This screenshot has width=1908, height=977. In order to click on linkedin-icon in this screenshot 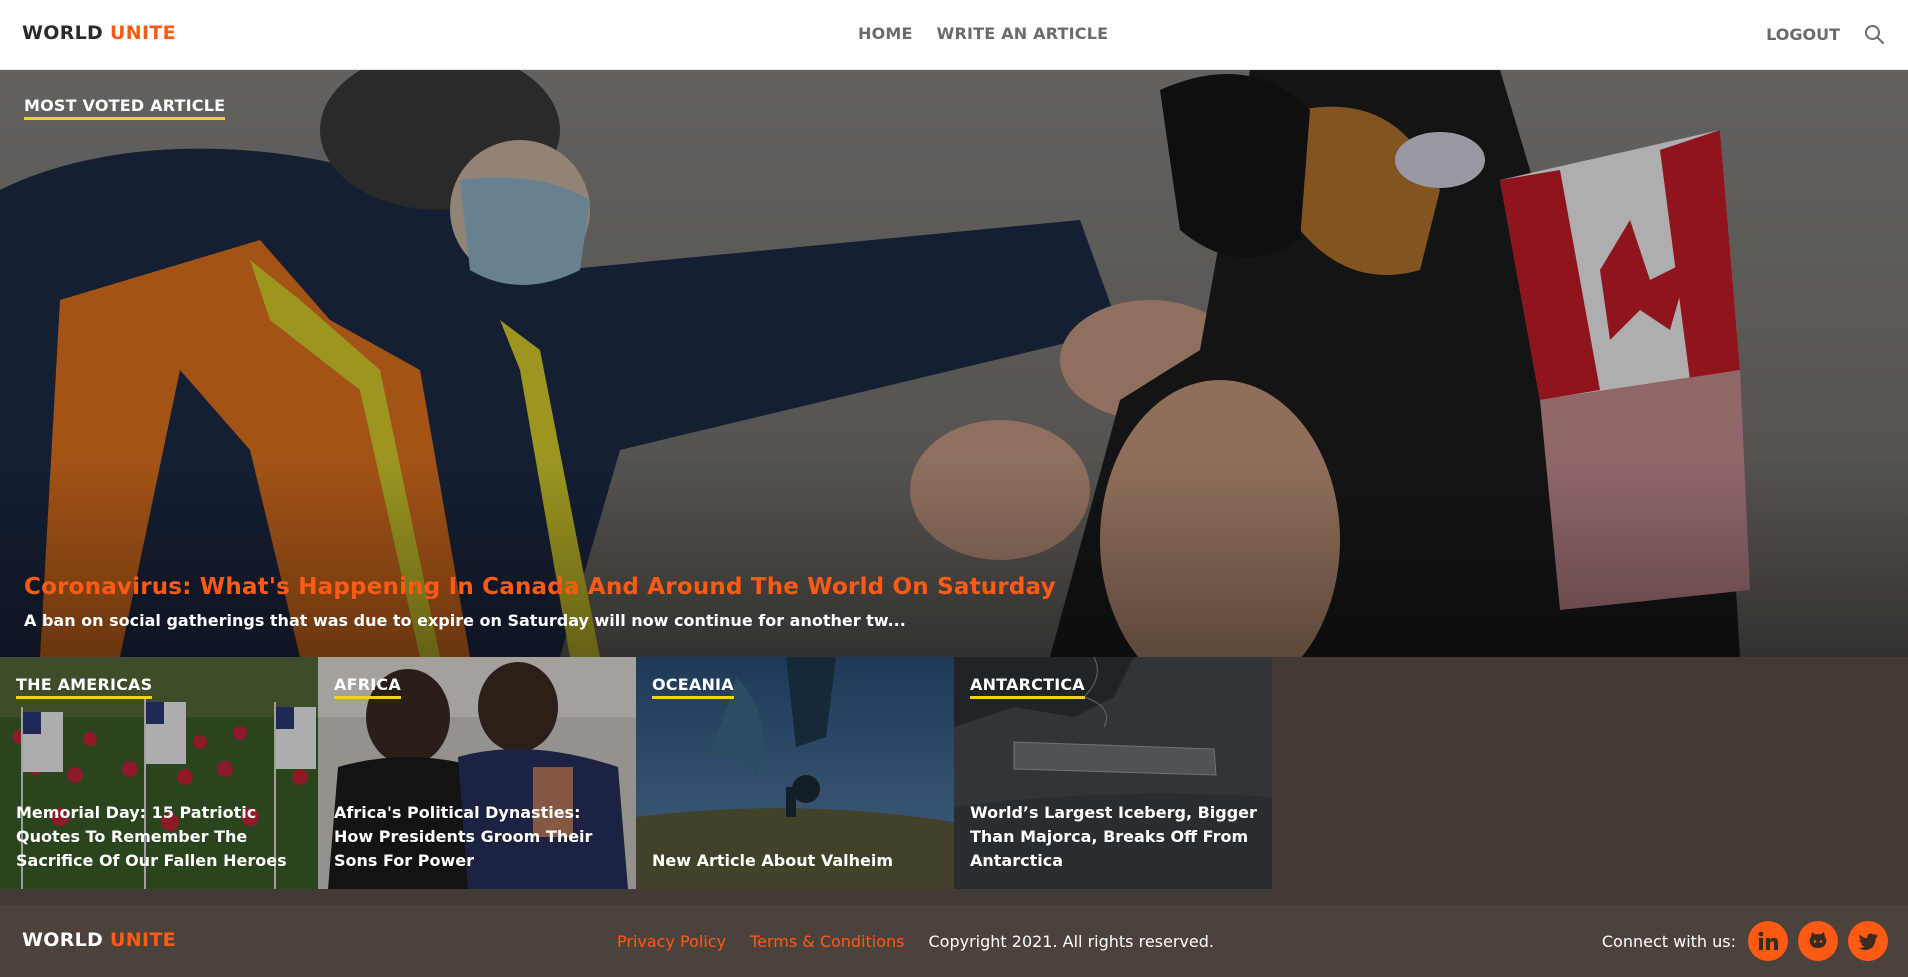, I will do `click(1768, 941)`.